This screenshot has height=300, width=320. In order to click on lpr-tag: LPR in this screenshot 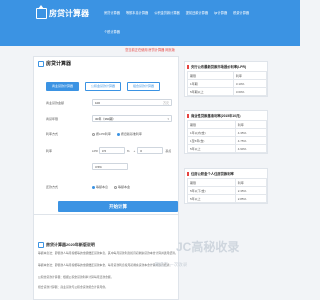, I will do `click(95, 150)`.